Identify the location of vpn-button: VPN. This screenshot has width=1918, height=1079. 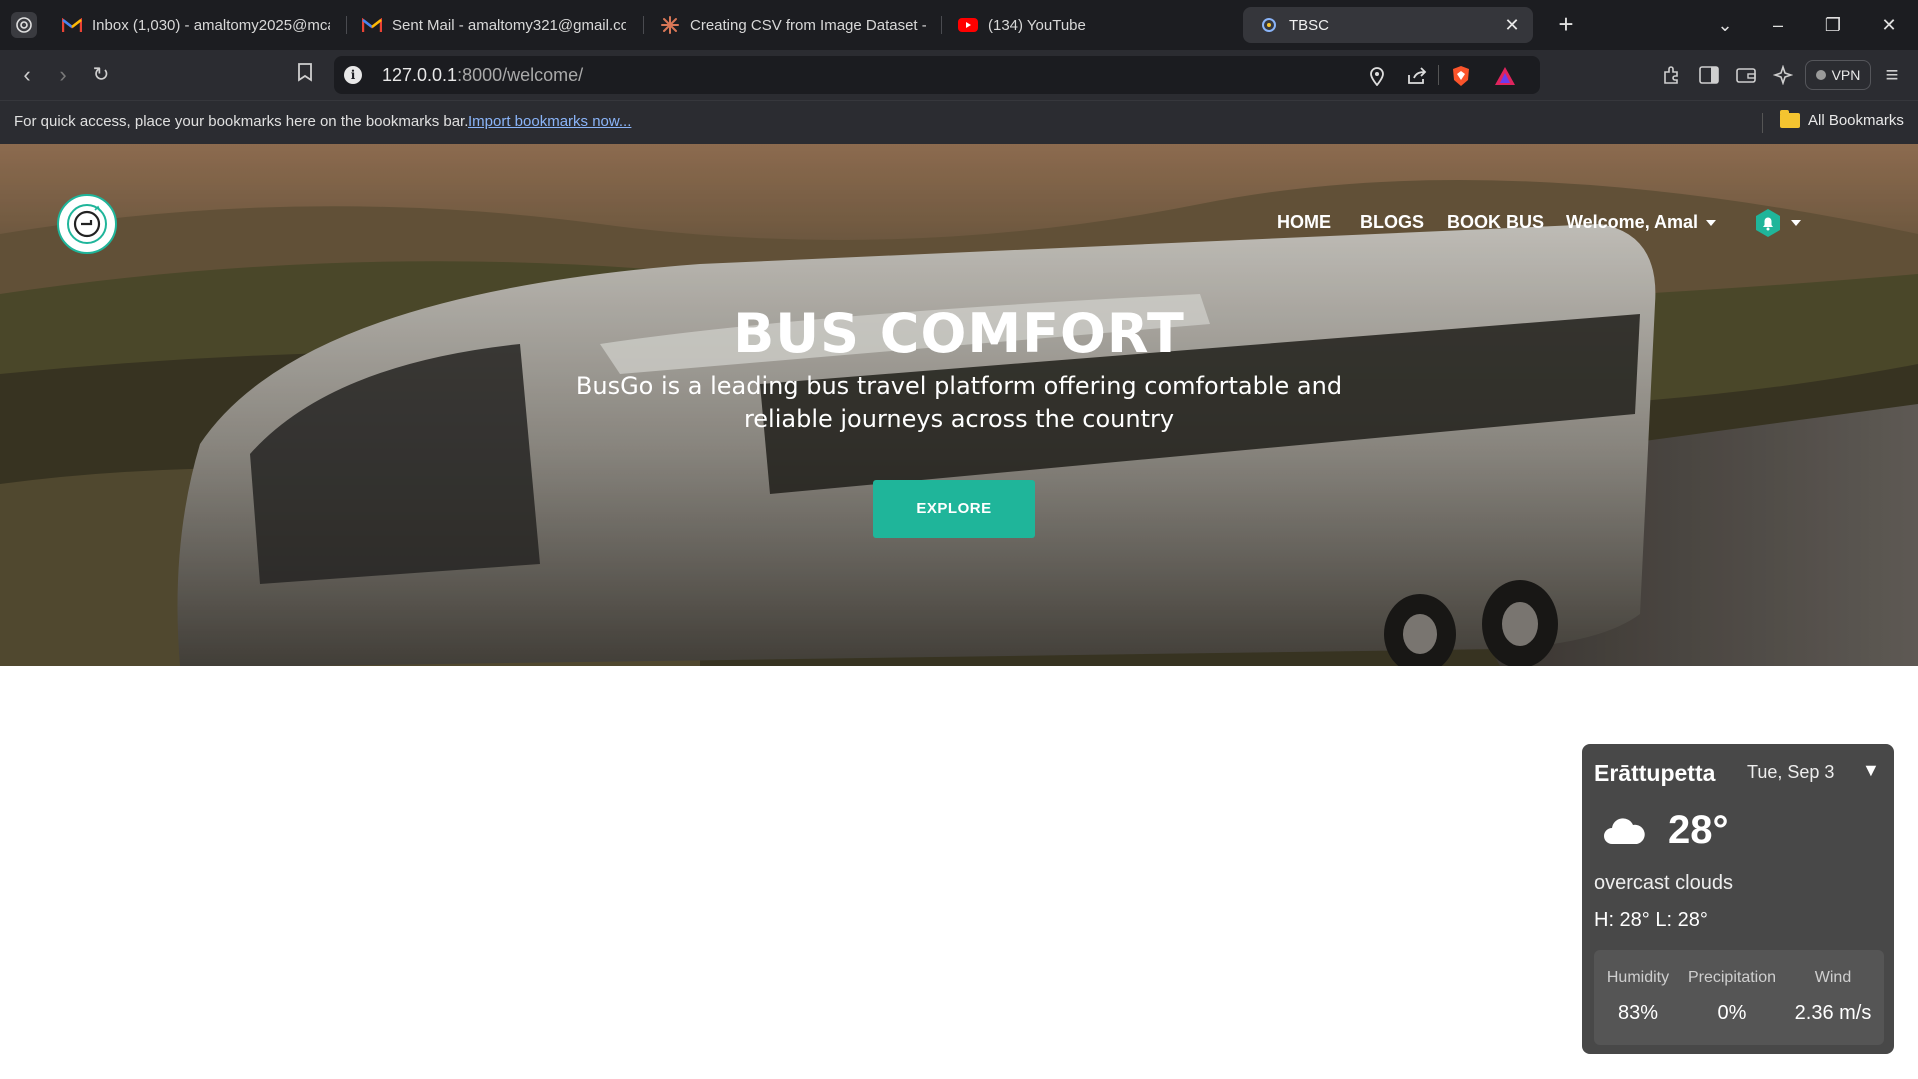
(1838, 75).